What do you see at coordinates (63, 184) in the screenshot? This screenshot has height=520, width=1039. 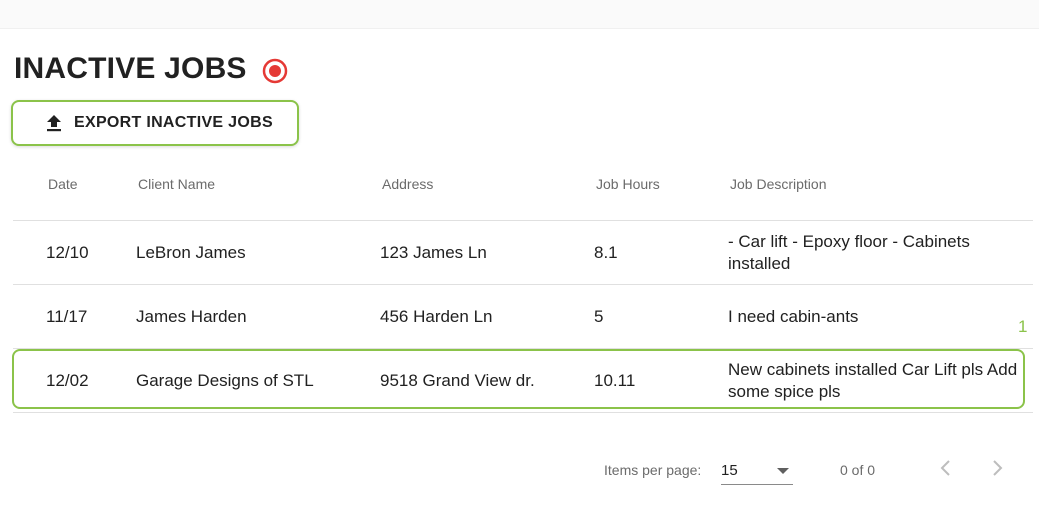 I see `header-date: Date` at bounding box center [63, 184].